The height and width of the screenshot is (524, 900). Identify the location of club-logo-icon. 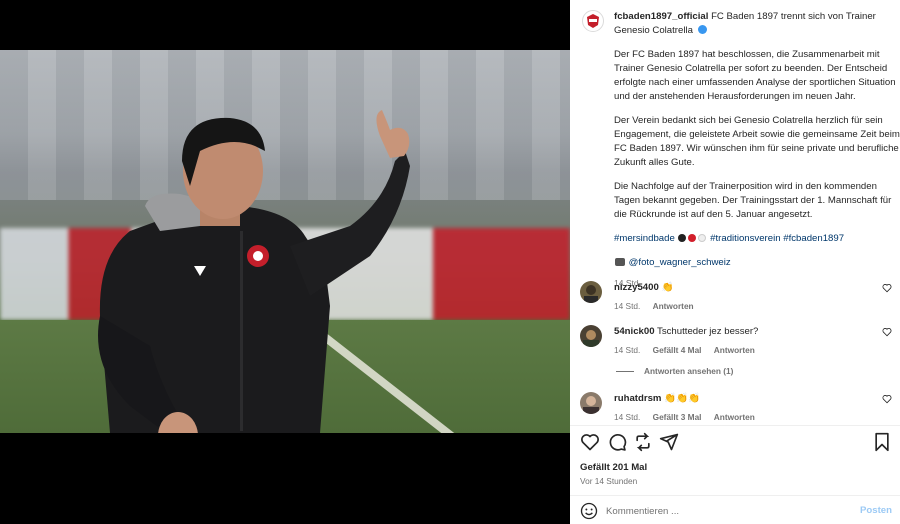
(593, 21).